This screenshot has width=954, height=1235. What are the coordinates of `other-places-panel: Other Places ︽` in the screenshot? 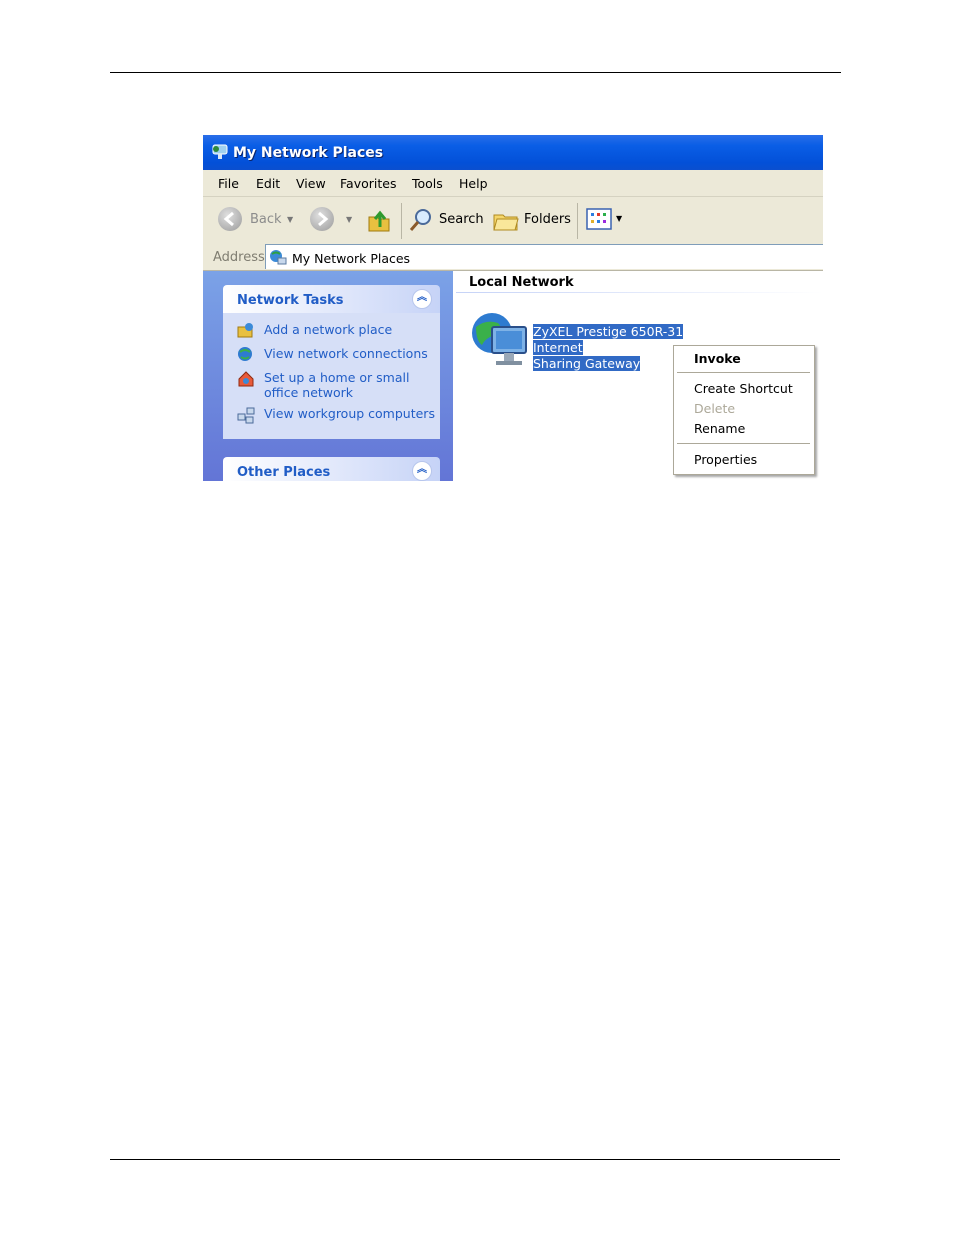 It's located at (331, 469).